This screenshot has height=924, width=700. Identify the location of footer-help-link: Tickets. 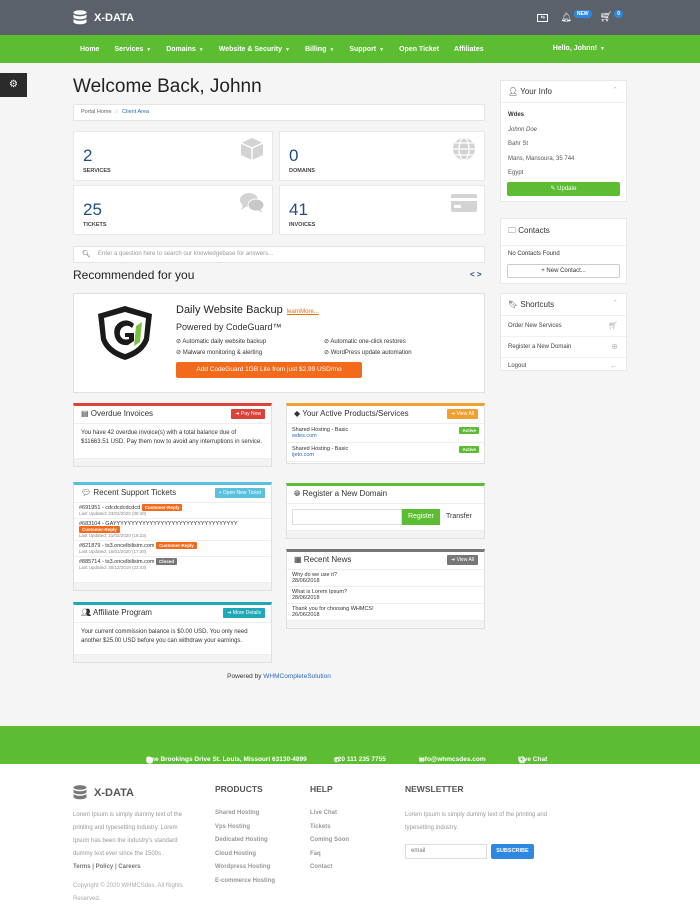
(320, 827).